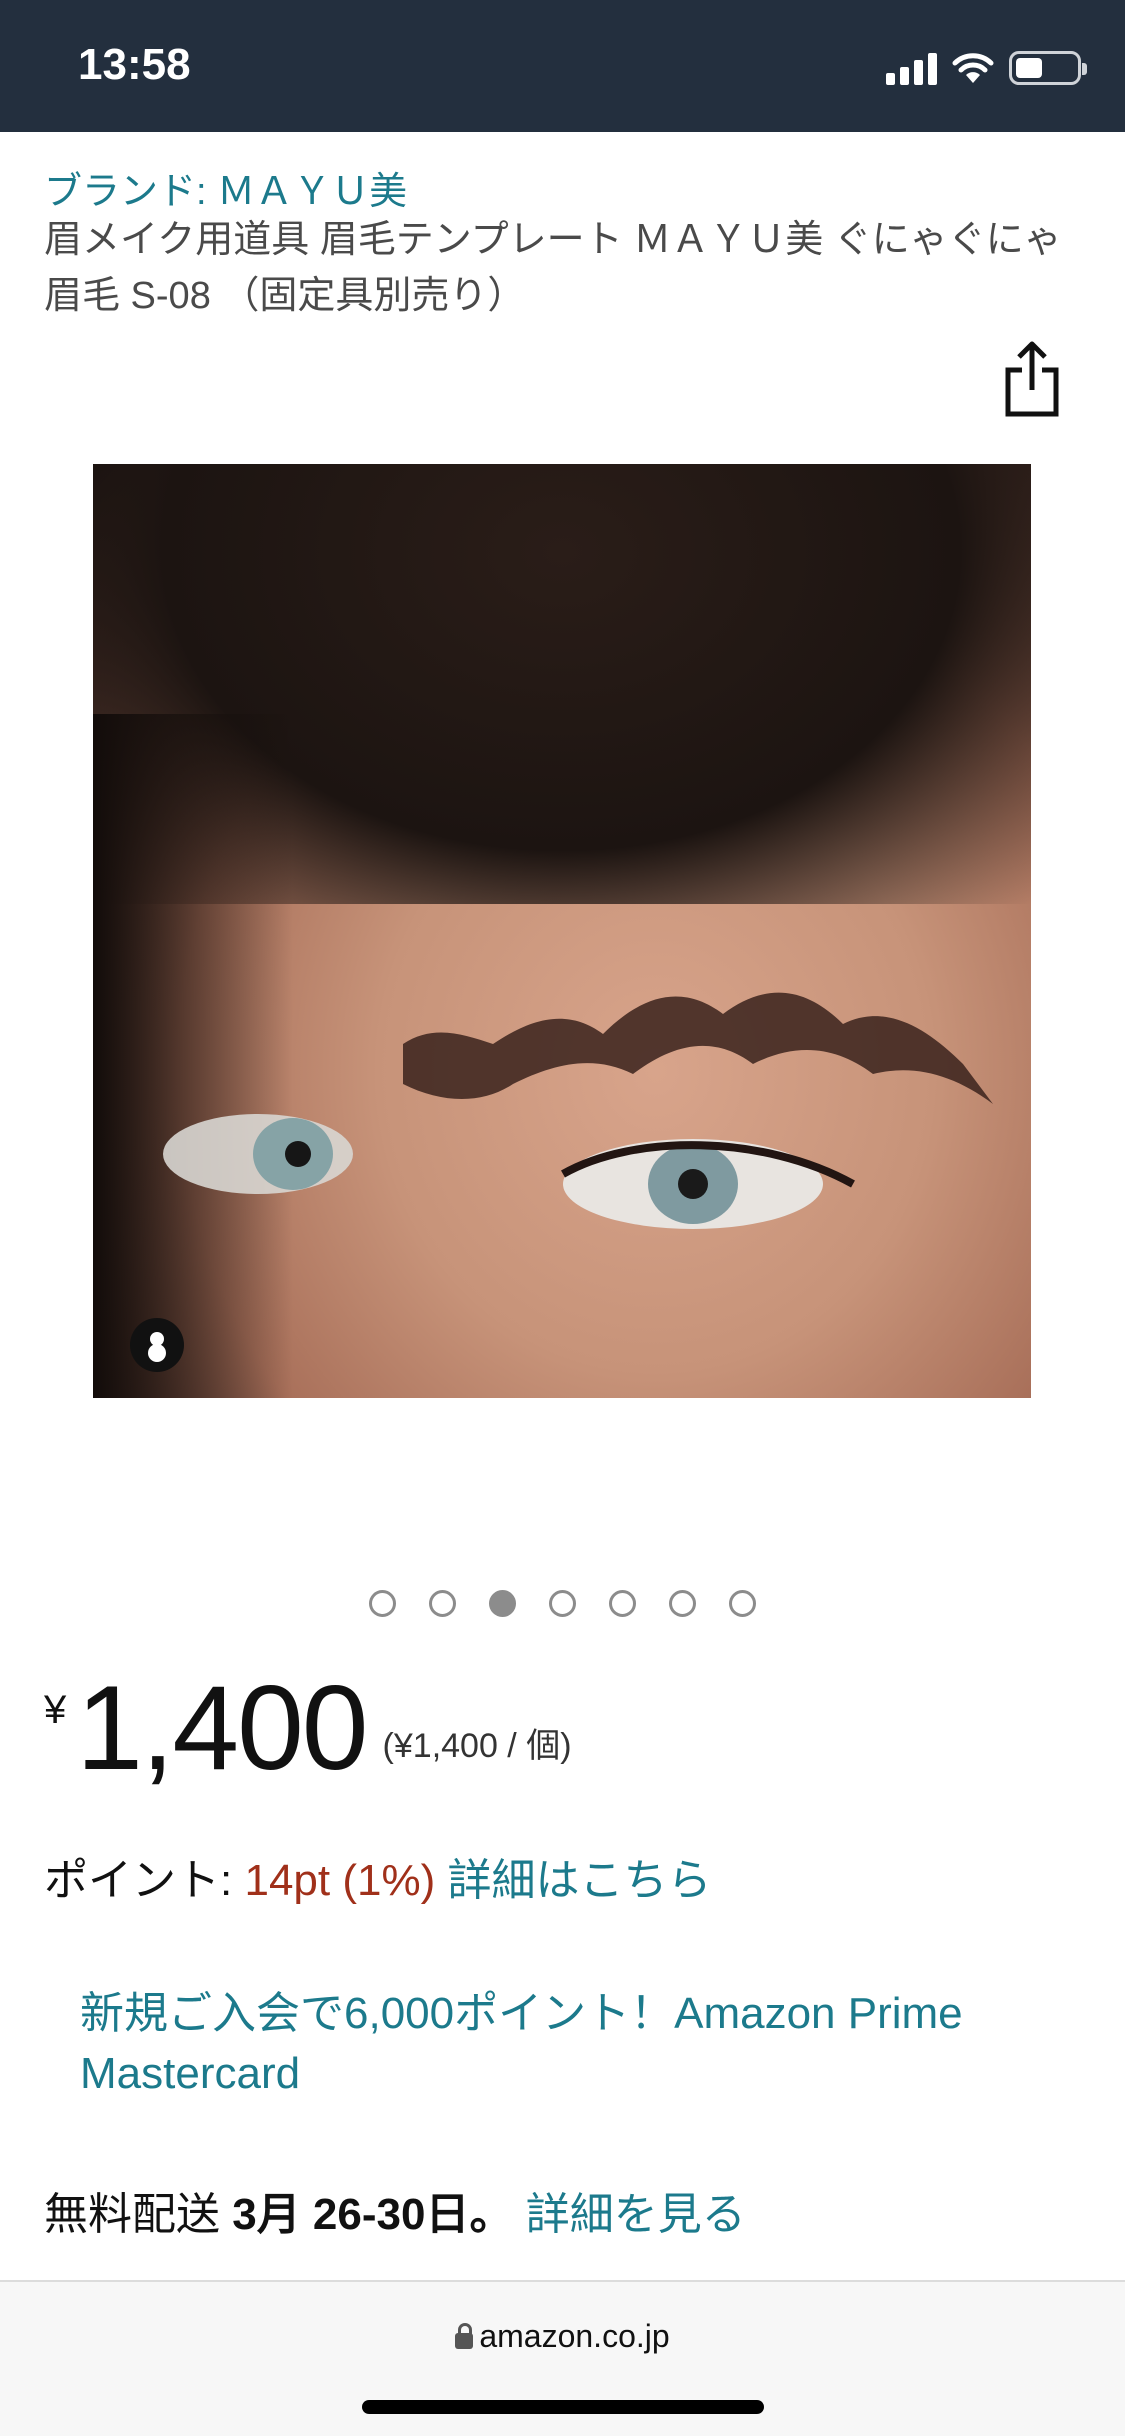  I want to click on eyebrow-illustration, so click(578, 1110).